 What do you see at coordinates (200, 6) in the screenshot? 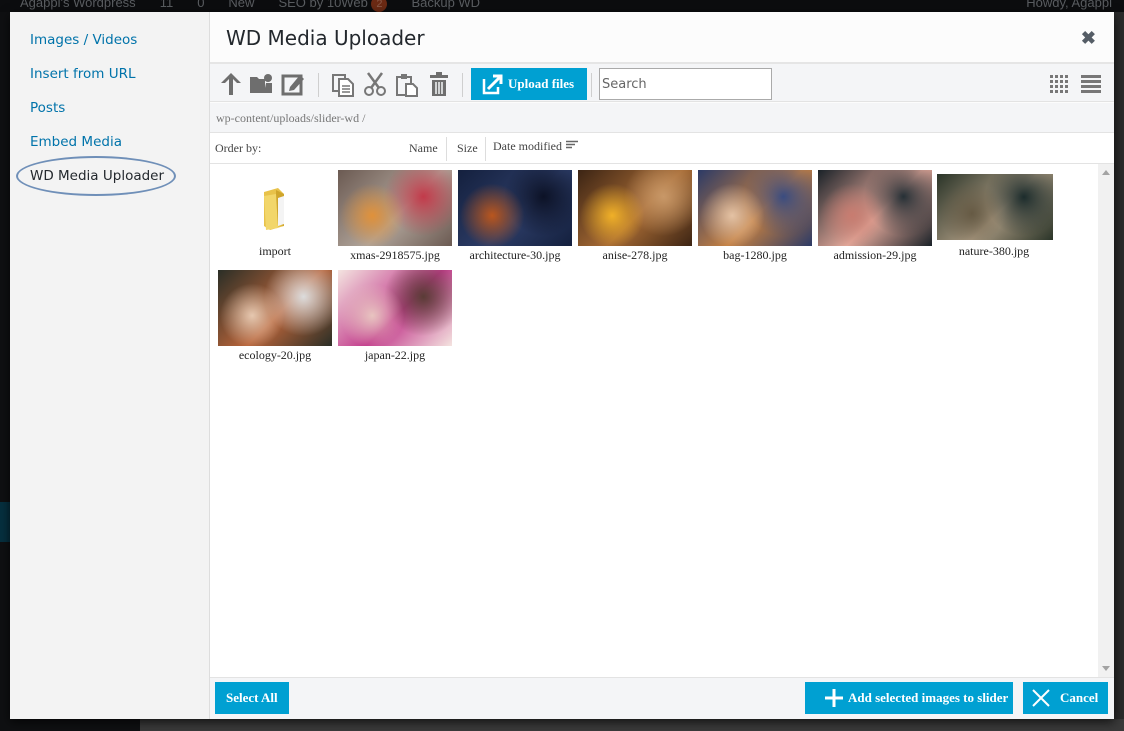
I see `admin-bar-comments: 0` at bounding box center [200, 6].